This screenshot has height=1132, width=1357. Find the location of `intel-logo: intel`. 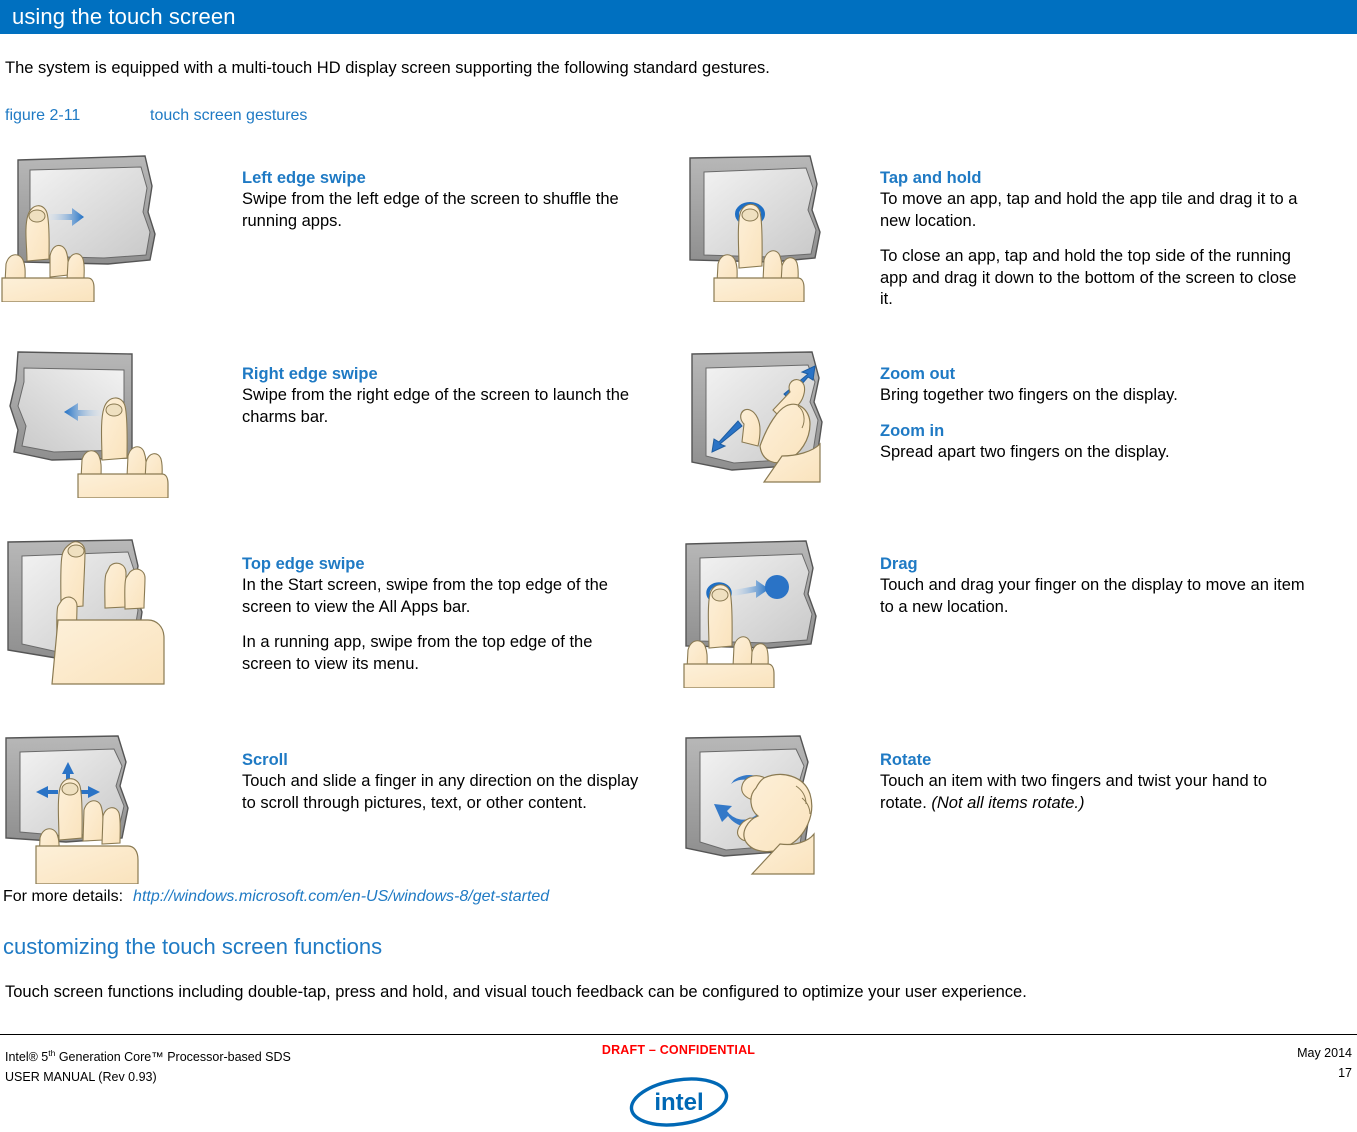

intel-logo: intel is located at coordinates (679, 1102).